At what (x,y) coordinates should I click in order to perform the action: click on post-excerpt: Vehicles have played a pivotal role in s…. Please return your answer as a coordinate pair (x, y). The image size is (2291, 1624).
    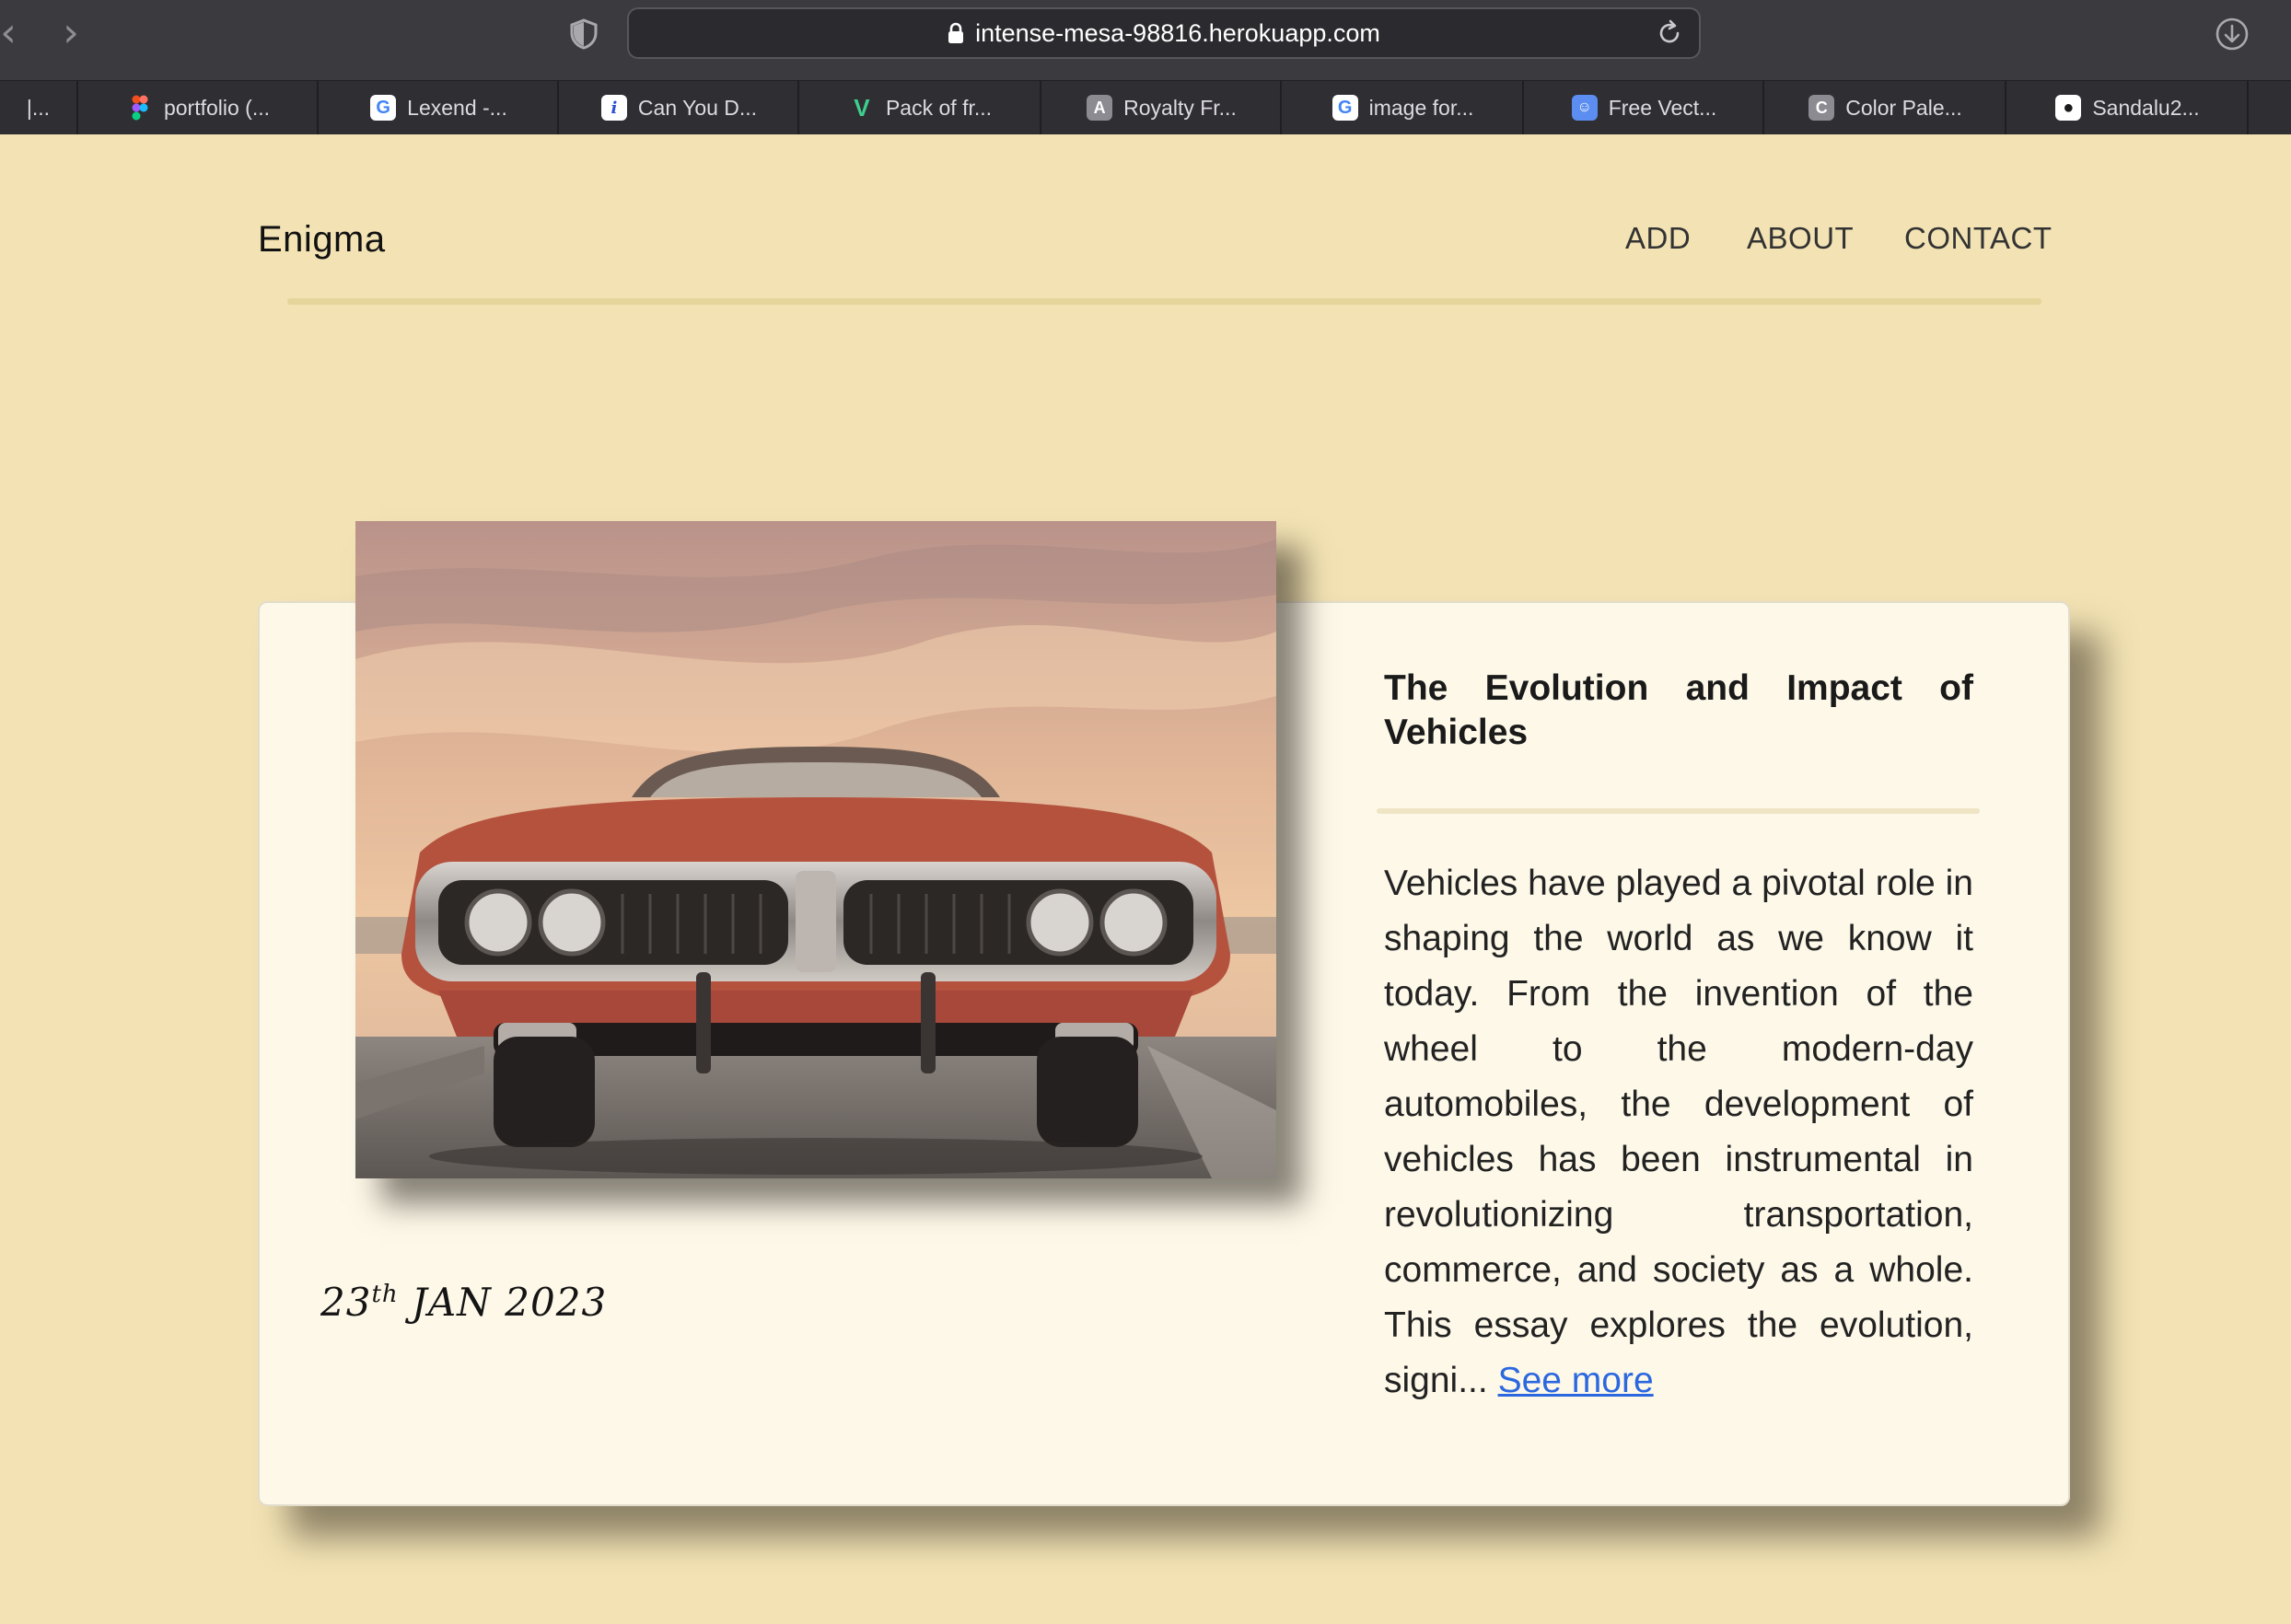
    Looking at the image, I should click on (1678, 1132).